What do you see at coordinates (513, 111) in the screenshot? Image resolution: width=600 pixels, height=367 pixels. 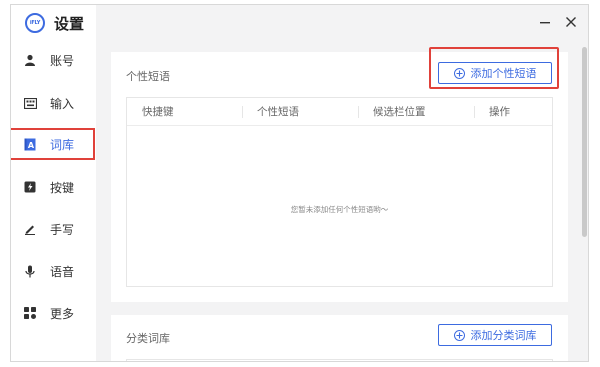 I see `column-header-action: 操作` at bounding box center [513, 111].